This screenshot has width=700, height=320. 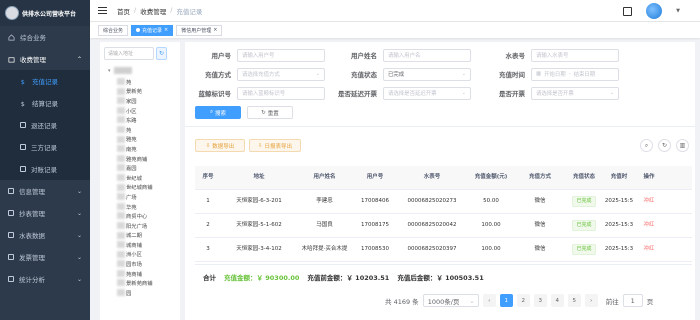 I want to click on pay-method-select: 请选择充值方式 ⌄, so click(x=281, y=74).